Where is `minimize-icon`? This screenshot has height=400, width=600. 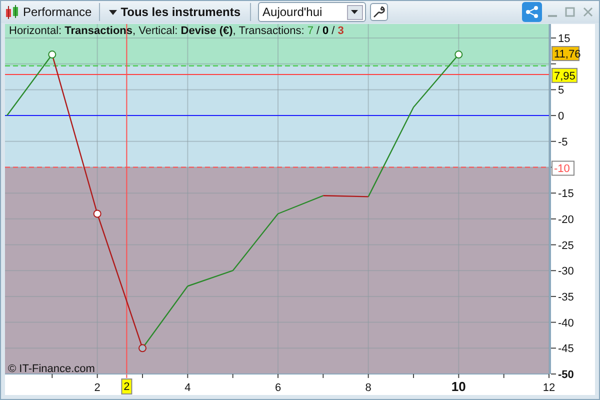
minimize-icon is located at coordinates (552, 16).